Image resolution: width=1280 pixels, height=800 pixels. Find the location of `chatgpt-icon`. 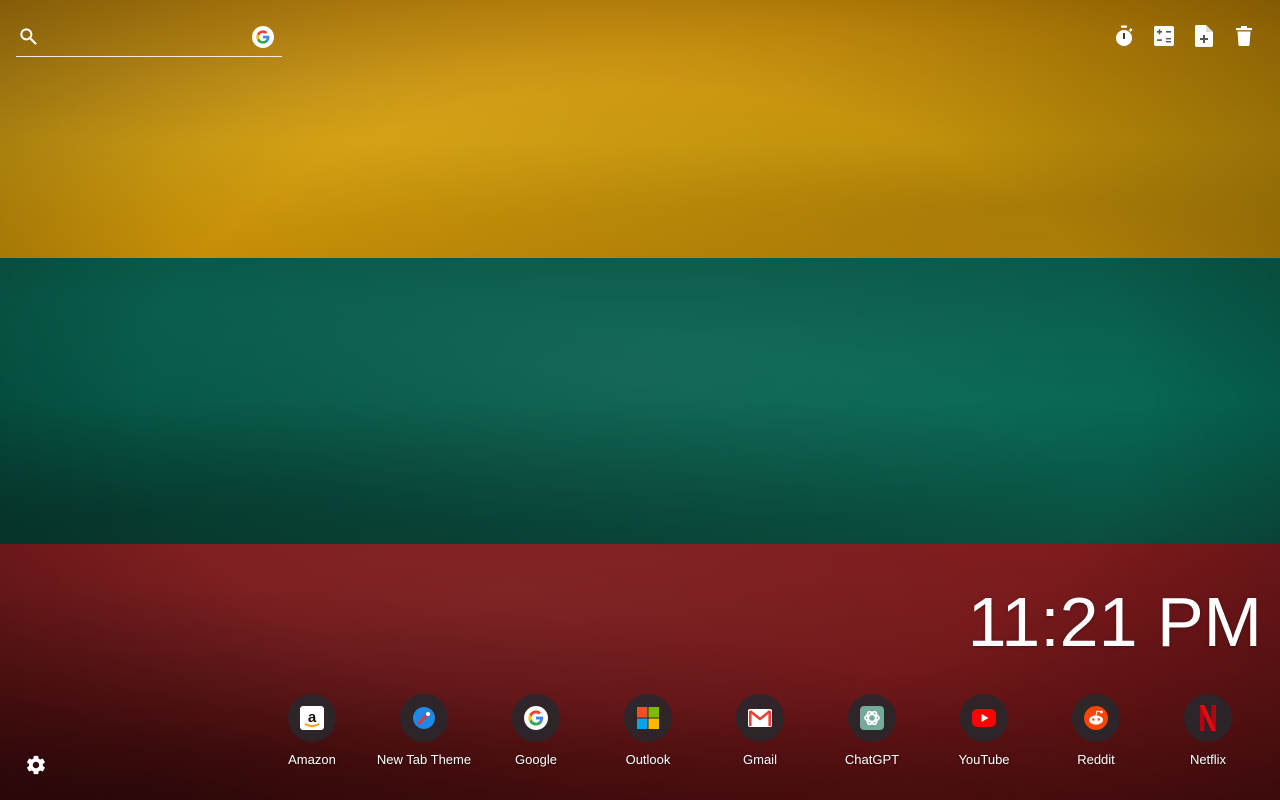

chatgpt-icon is located at coordinates (872, 718).